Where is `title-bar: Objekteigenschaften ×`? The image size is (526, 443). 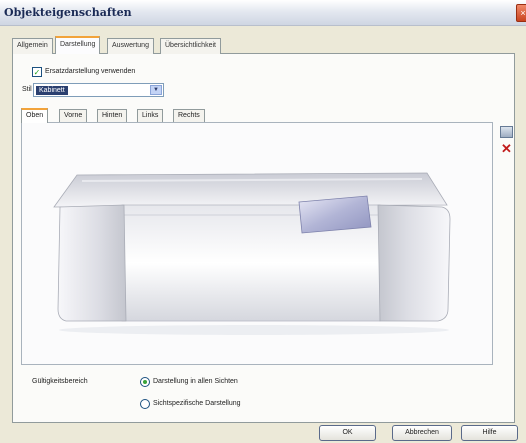
title-bar: Objekteigenschaften × is located at coordinates (263, 13).